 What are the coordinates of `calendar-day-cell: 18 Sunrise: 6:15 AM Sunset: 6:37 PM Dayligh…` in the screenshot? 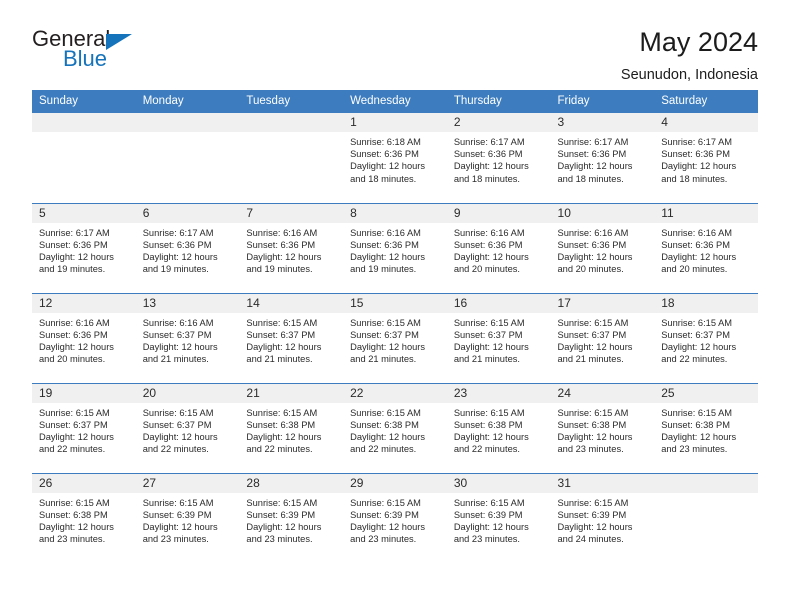 It's located at (706, 337).